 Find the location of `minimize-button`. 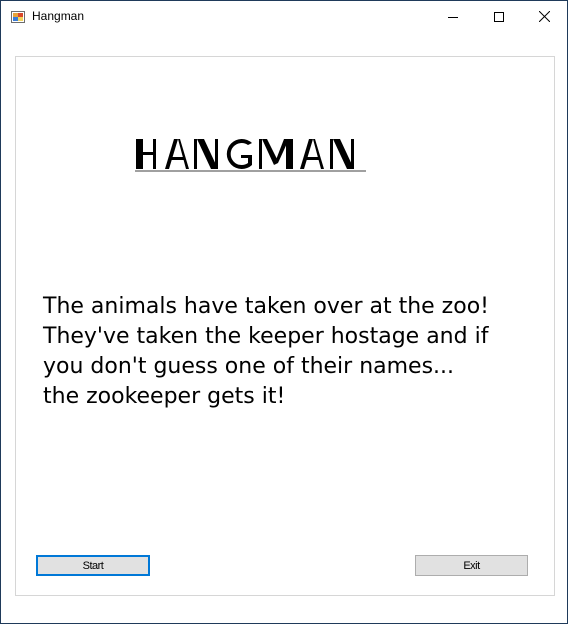

minimize-button is located at coordinates (453, 16).